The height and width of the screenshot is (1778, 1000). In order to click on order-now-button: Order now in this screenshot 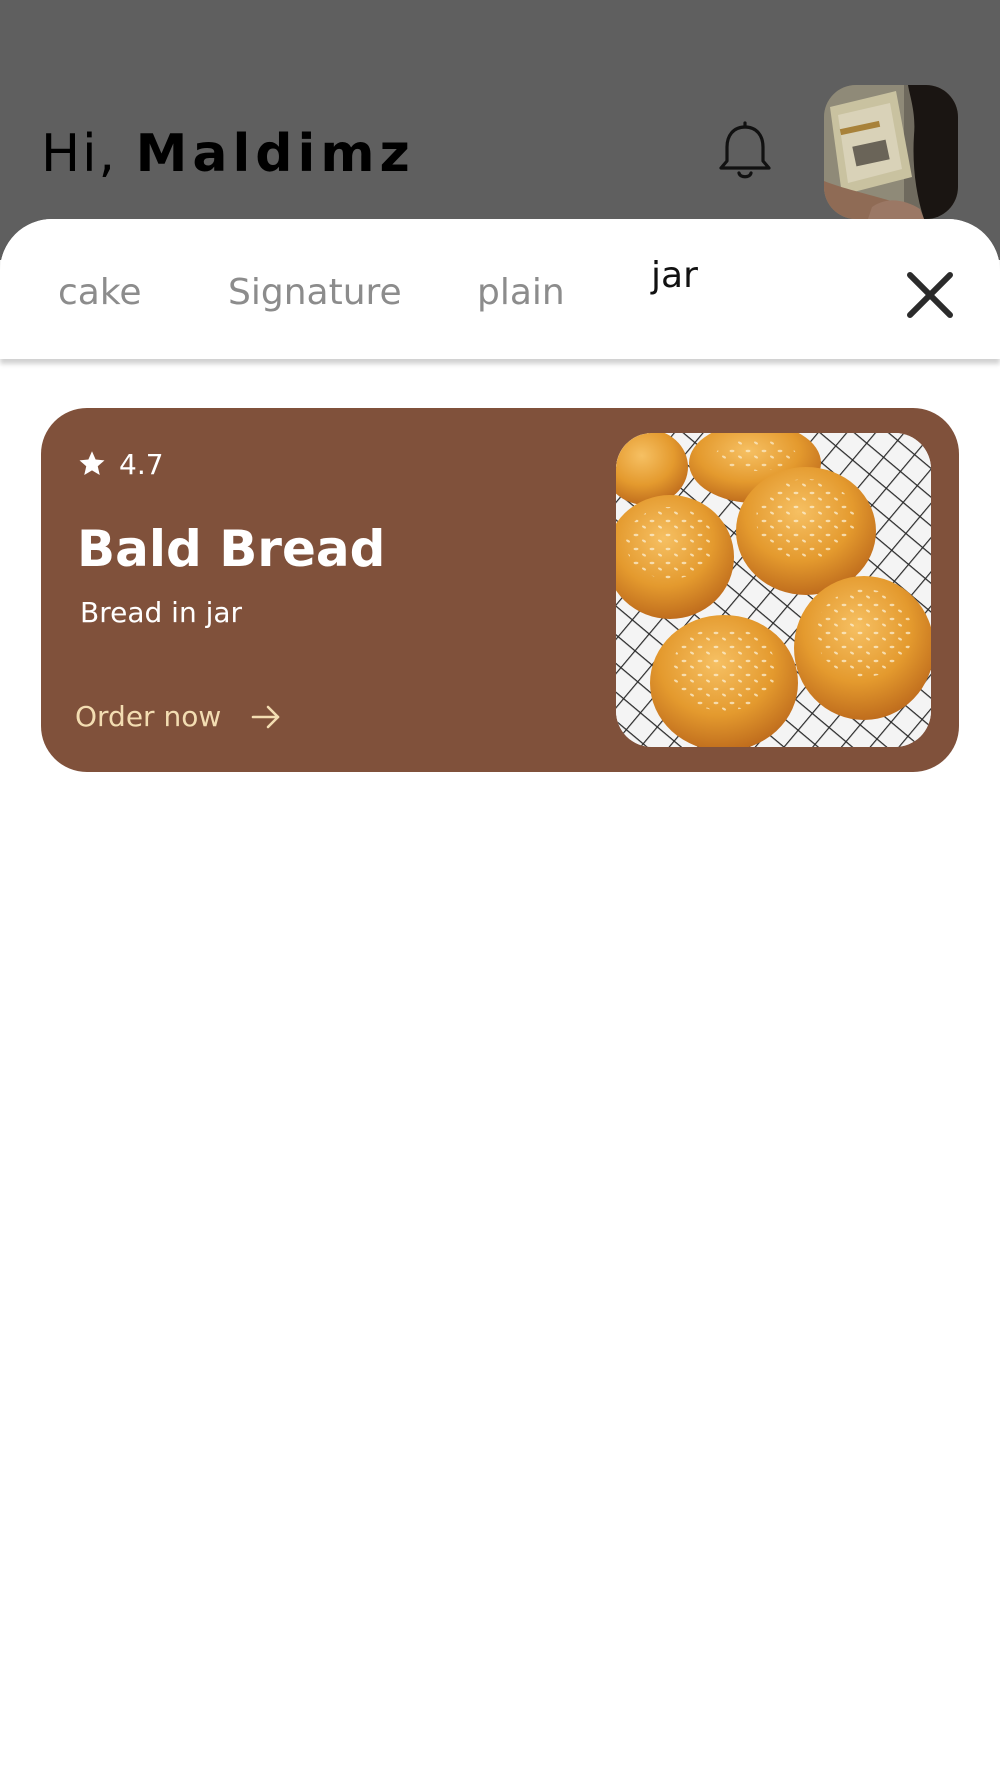, I will do `click(179, 717)`.